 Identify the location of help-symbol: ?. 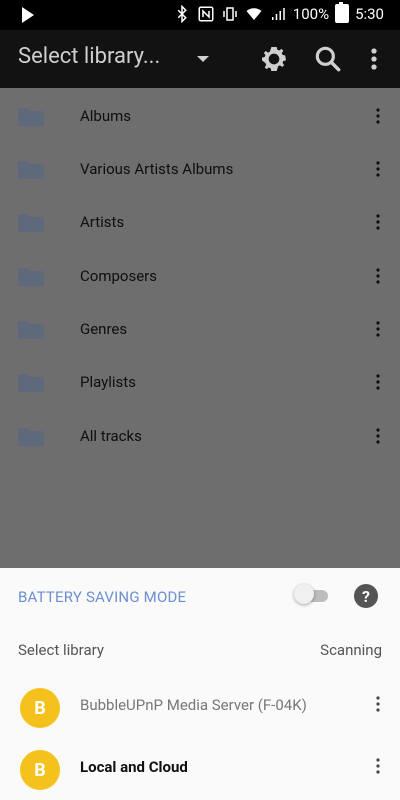
(366, 596).